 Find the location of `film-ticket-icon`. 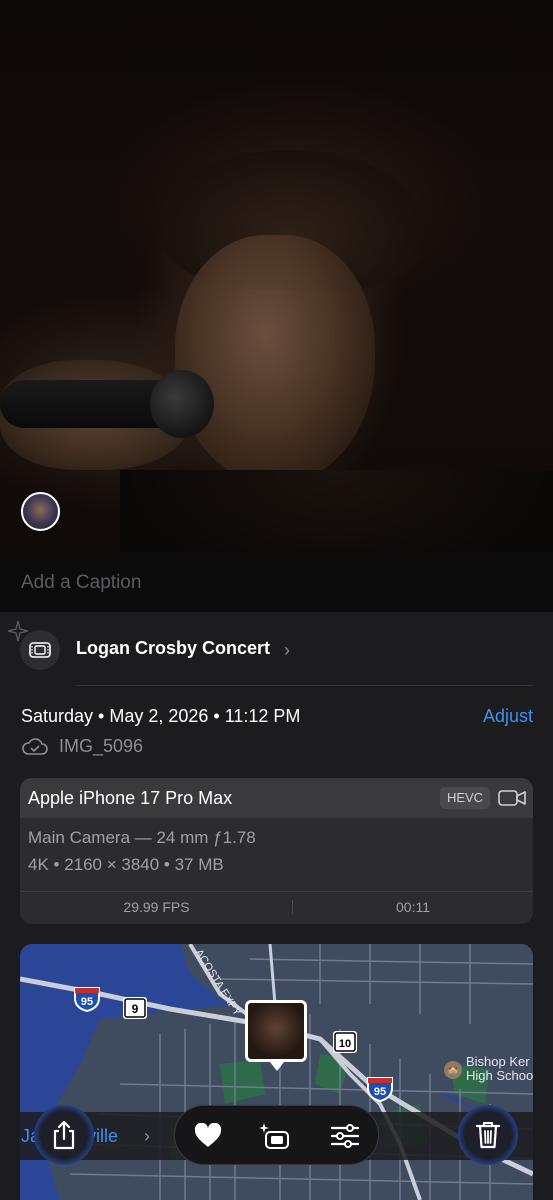

film-ticket-icon is located at coordinates (40, 650).